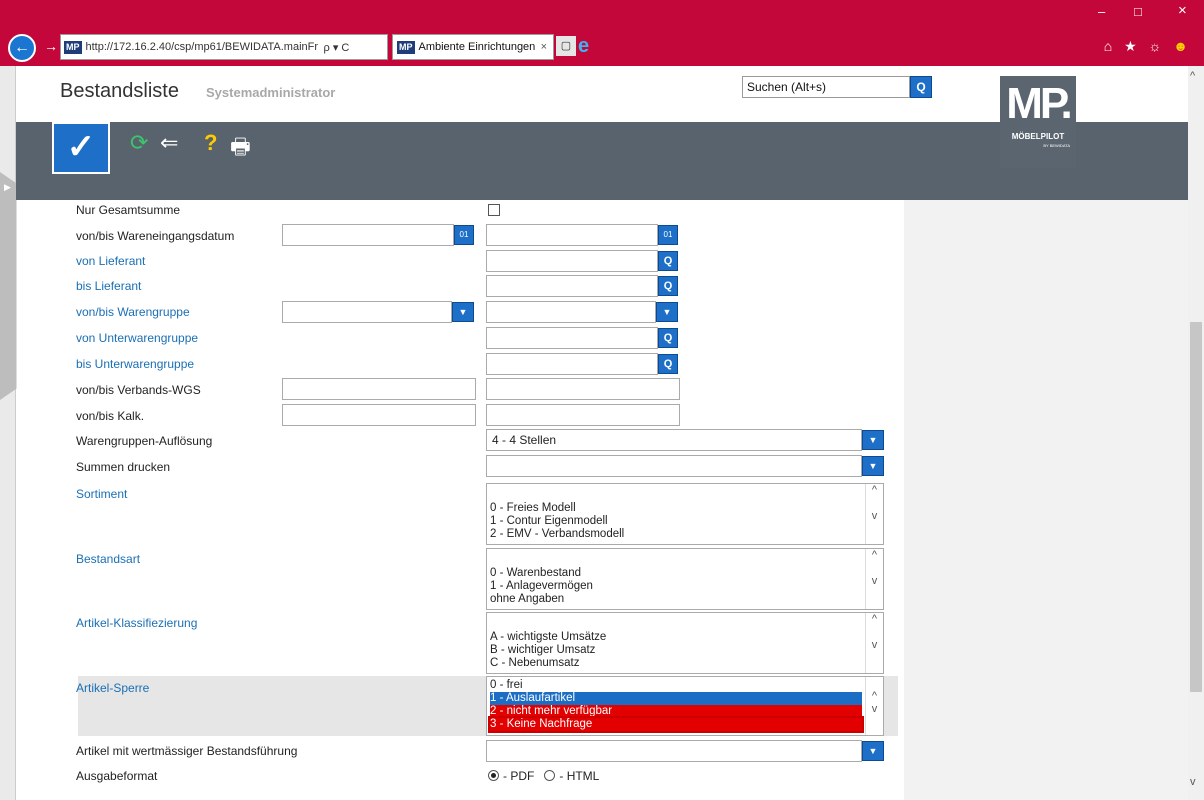 The height and width of the screenshot is (800, 1204). What do you see at coordinates (187, 751) in the screenshot?
I see `wertmaessig-label: Artikel mit wertmässiger Bestandsführung` at bounding box center [187, 751].